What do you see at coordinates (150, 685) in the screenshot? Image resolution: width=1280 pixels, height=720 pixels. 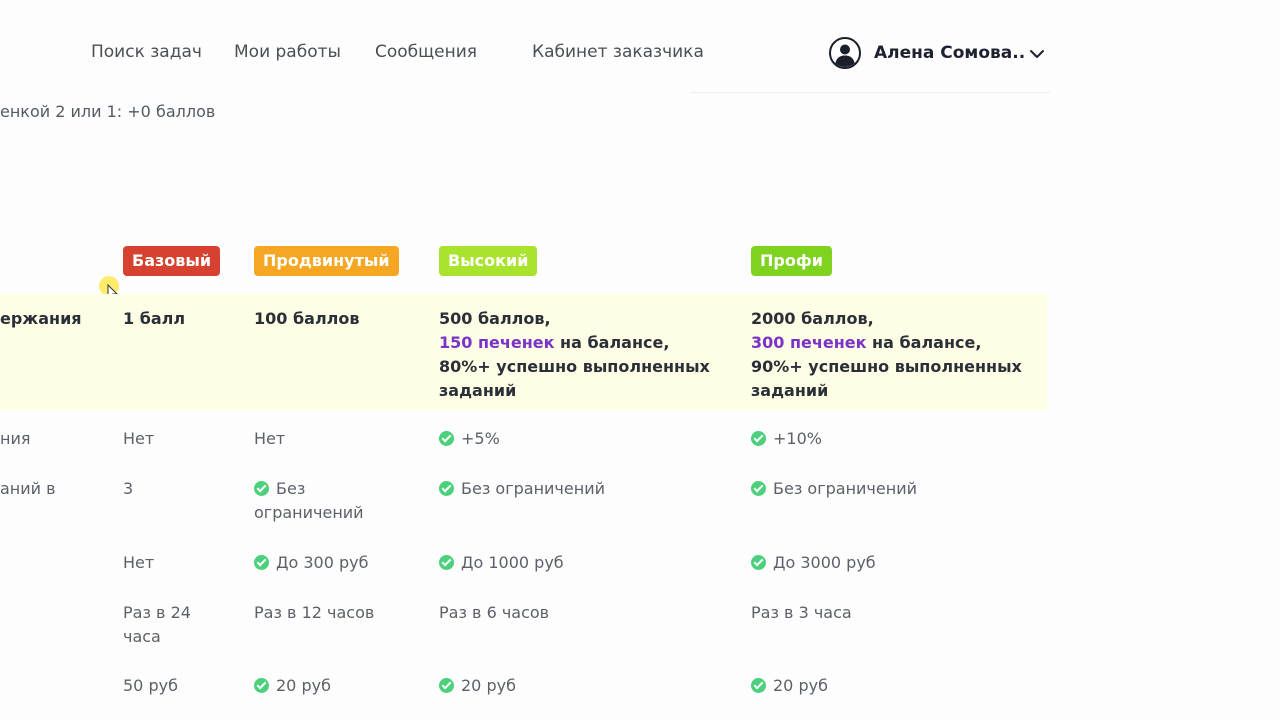 I see `row5-basic: 50 руб` at bounding box center [150, 685].